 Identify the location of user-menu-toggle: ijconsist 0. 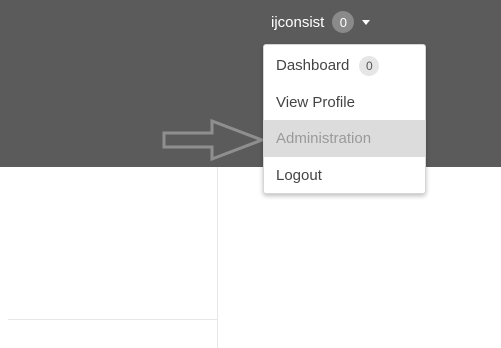
(321, 22).